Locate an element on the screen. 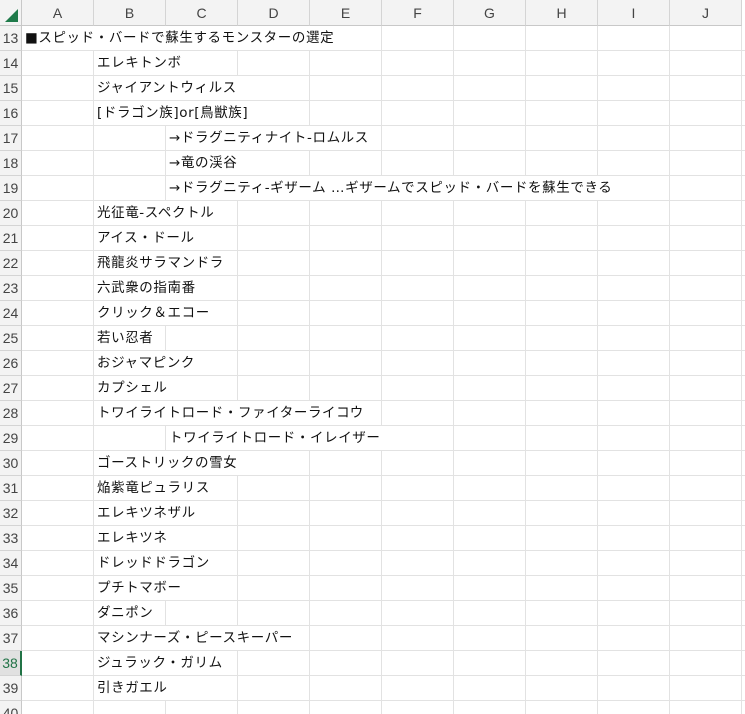 The height and width of the screenshot is (714, 745). row-header: 13 is located at coordinates (11, 38).